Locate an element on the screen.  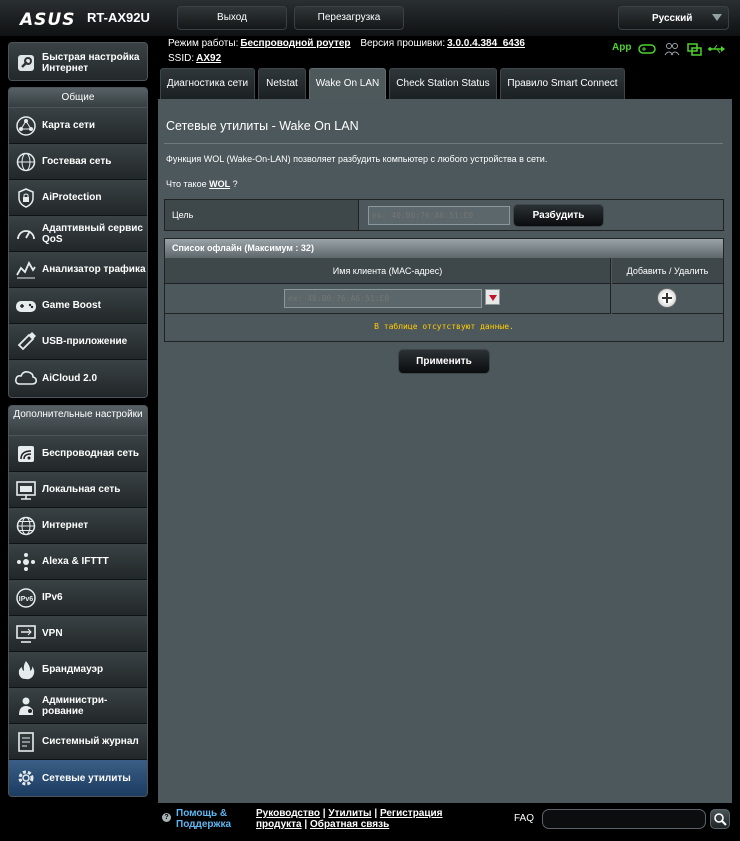
asus-logo: ASUS is located at coordinates (48, 20).